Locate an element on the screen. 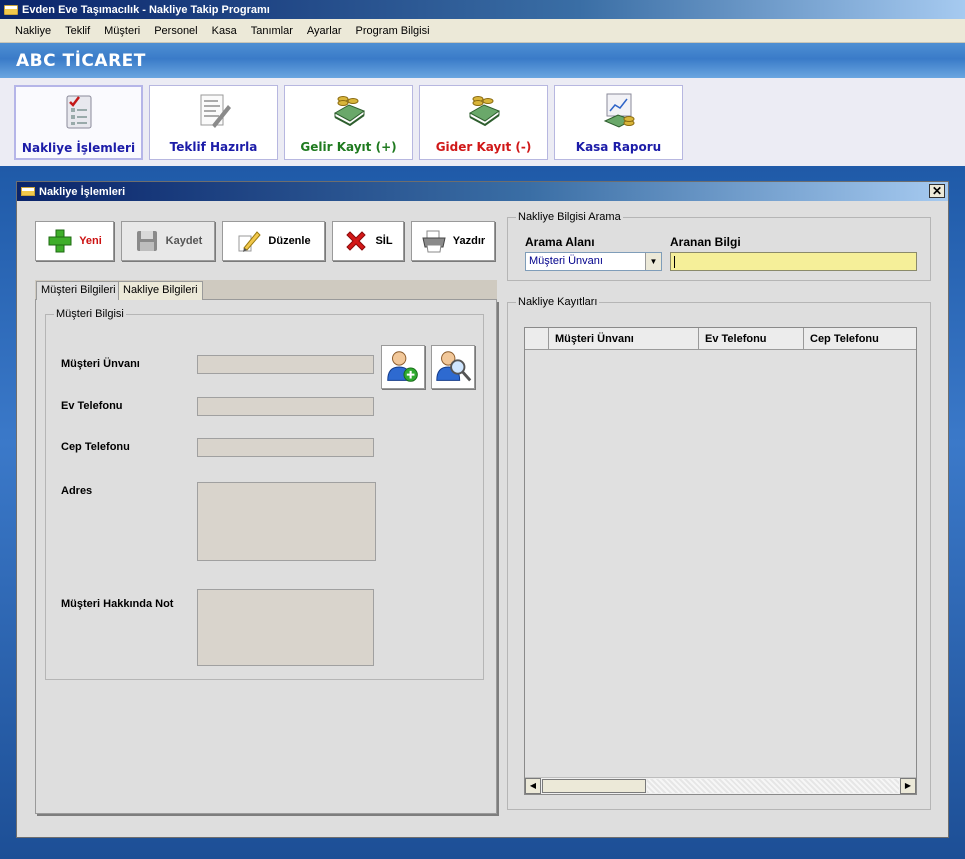 The image size is (965, 859). mobile-phone-field is located at coordinates (285, 447).